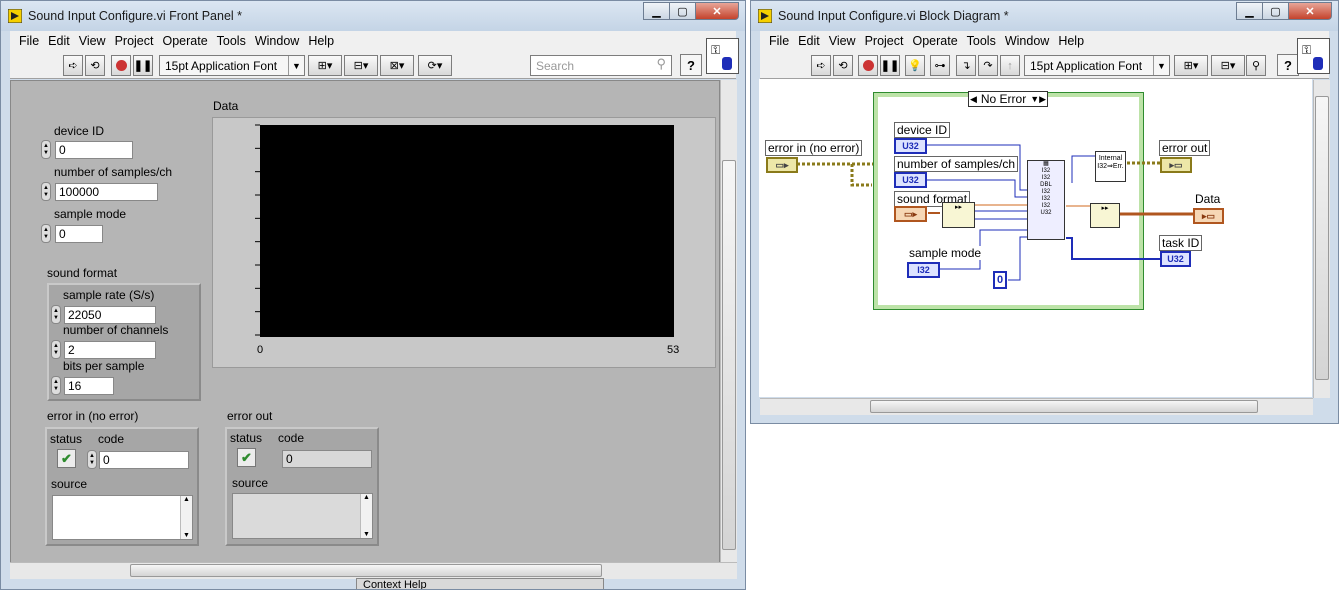  I want to click on wires, so click(996, 212).